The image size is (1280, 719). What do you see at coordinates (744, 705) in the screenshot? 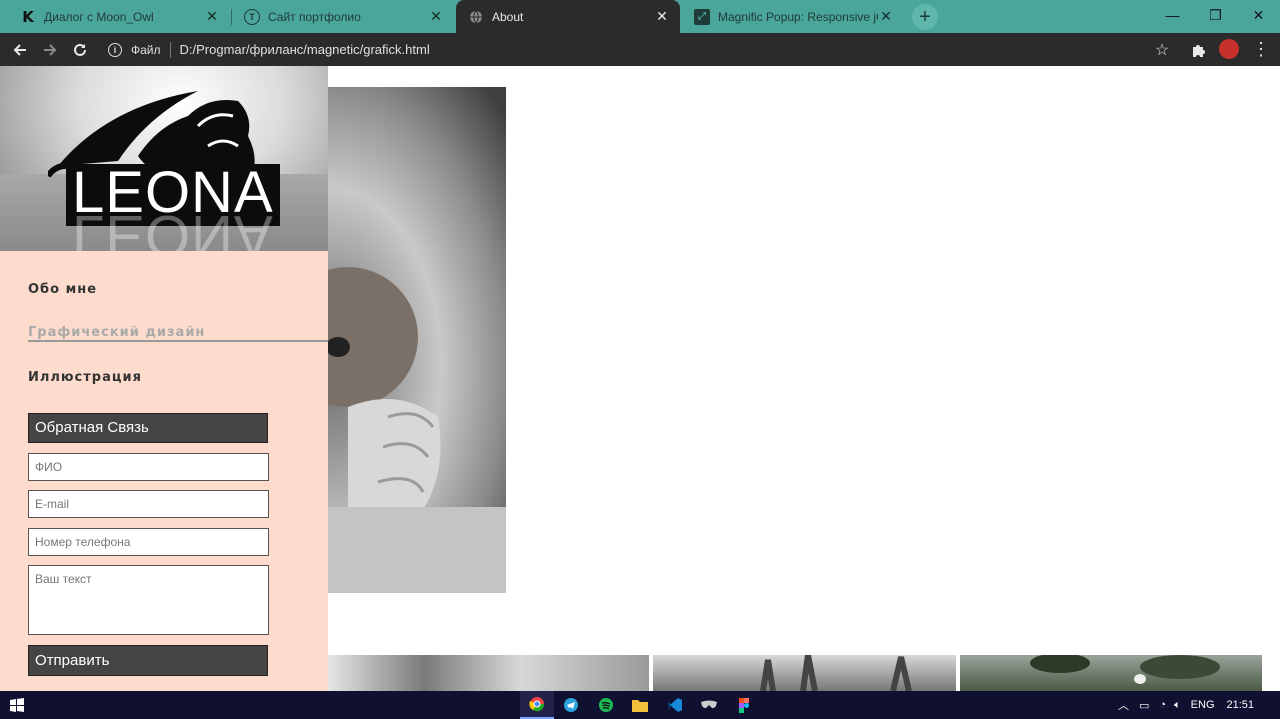
I see `figma-icon` at bounding box center [744, 705].